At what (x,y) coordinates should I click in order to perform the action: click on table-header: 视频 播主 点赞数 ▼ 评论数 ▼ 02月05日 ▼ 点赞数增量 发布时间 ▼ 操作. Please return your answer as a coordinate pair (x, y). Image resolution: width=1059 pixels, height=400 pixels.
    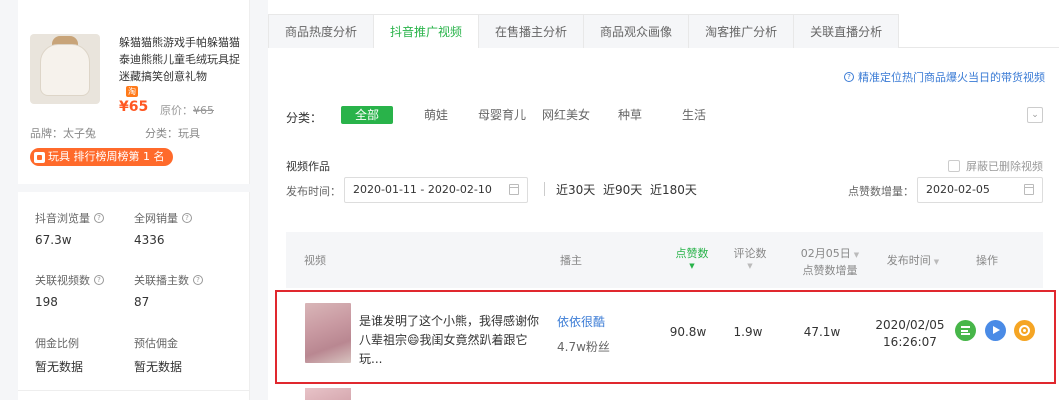
    Looking at the image, I should click on (664, 260).